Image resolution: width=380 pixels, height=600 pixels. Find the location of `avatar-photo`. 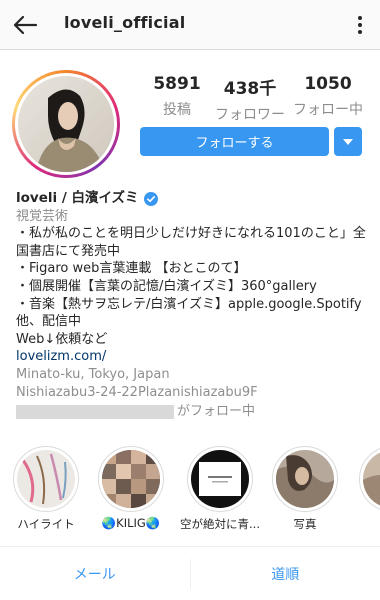

avatar-photo is located at coordinates (66, 124).